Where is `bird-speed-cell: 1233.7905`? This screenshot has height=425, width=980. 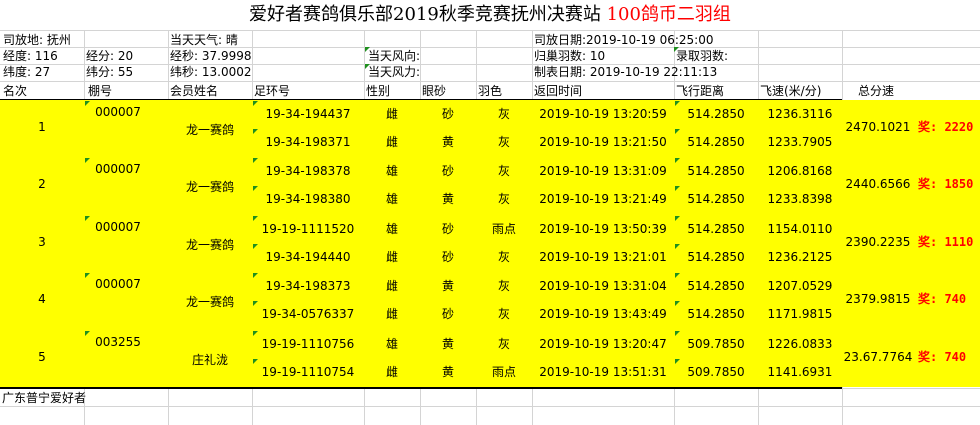
bird-speed-cell: 1233.7905 is located at coordinates (800, 142).